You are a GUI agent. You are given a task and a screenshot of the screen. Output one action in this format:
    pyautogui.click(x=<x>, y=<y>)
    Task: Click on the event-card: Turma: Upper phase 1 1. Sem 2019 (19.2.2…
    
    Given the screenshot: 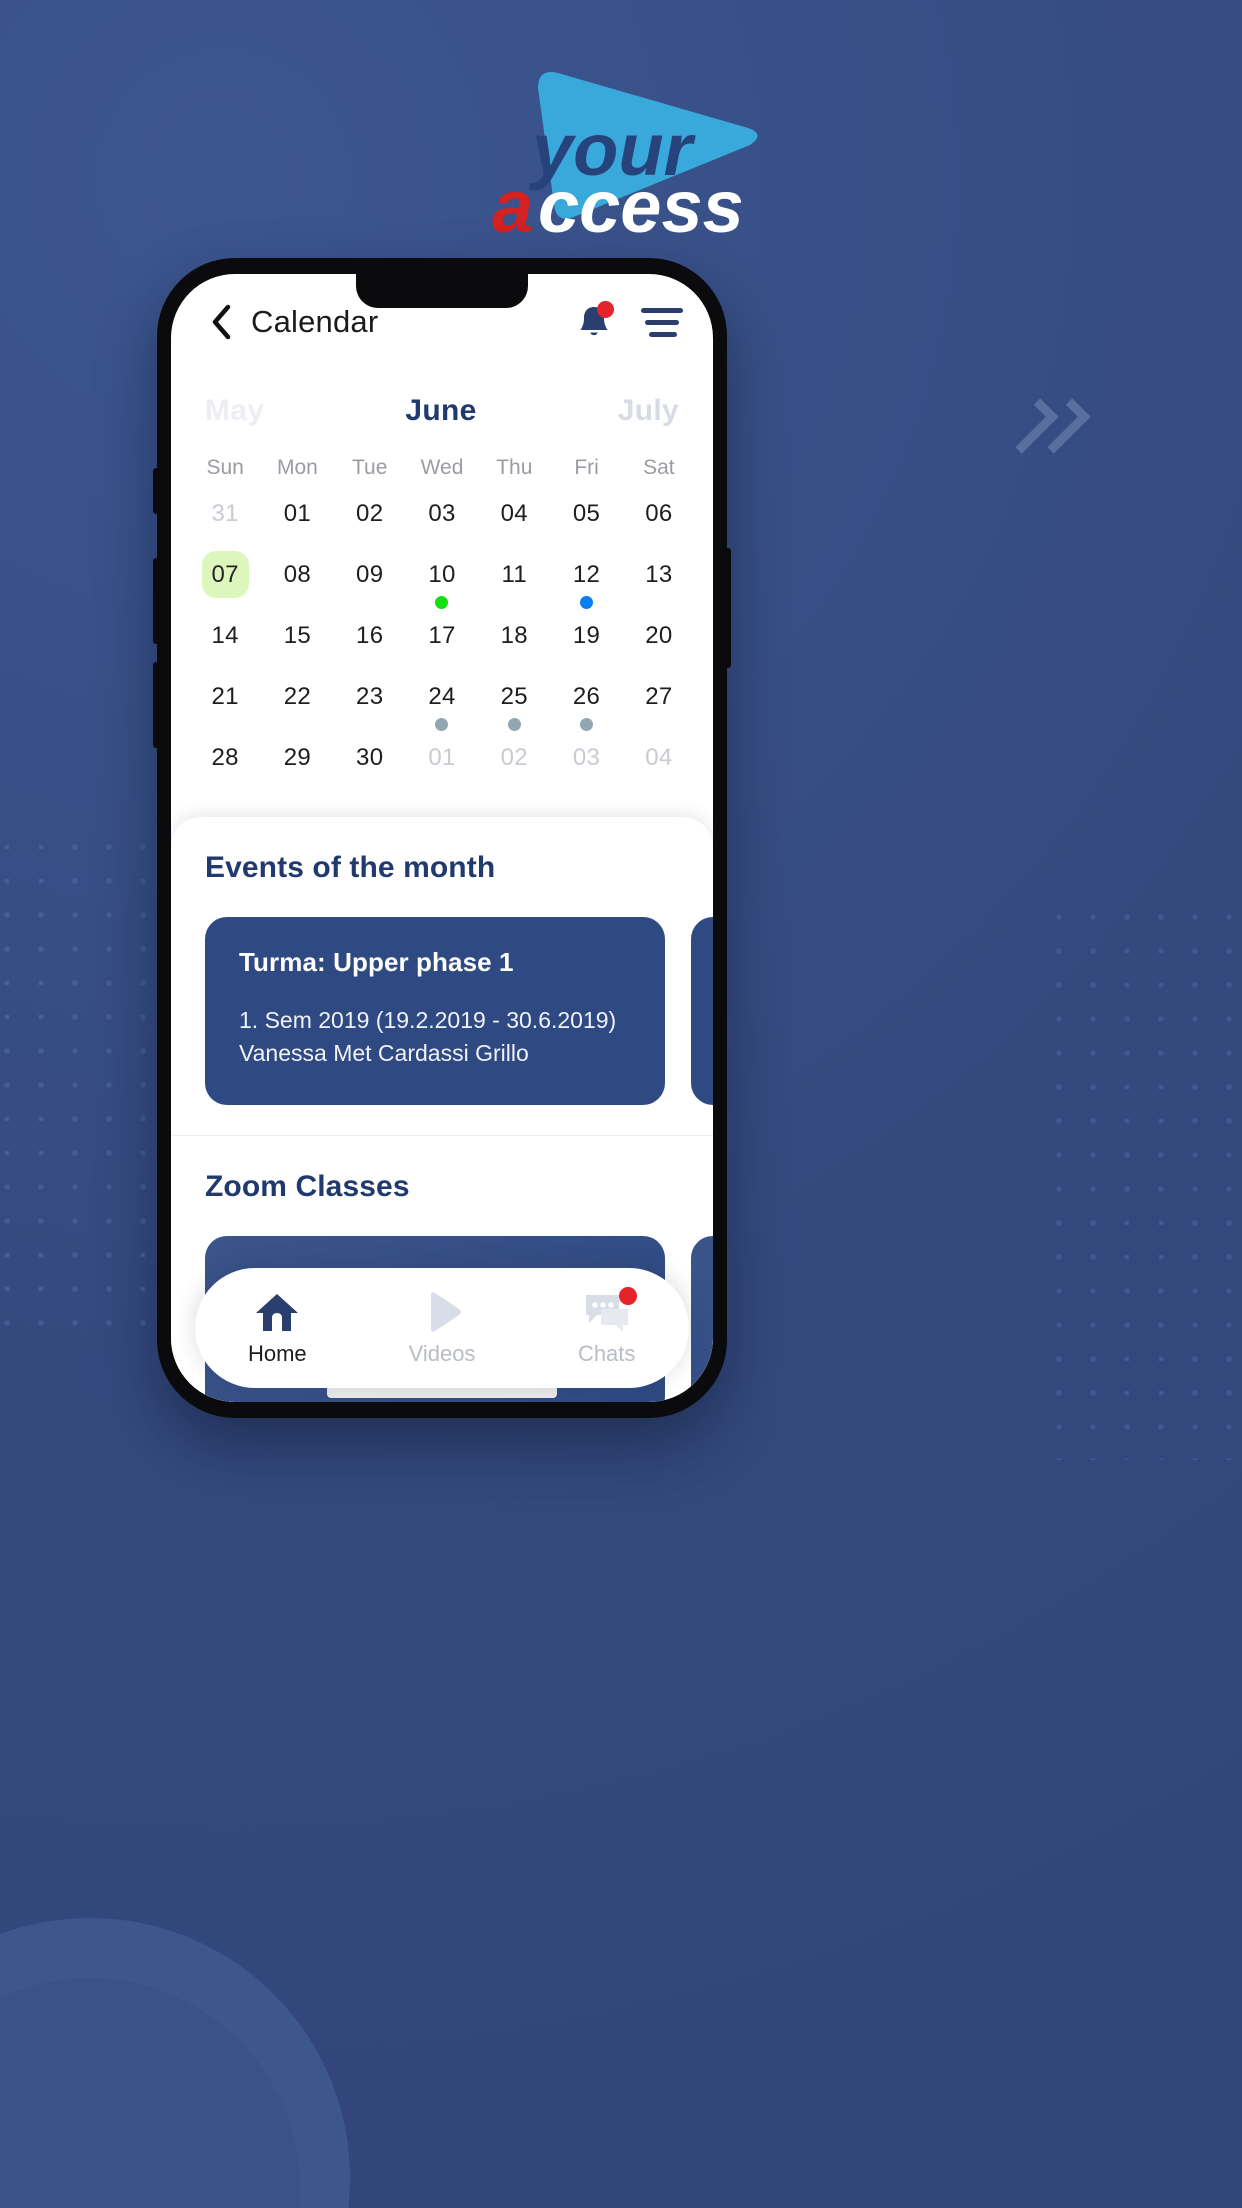 What is the action you would take?
    pyautogui.click(x=435, y=1011)
    